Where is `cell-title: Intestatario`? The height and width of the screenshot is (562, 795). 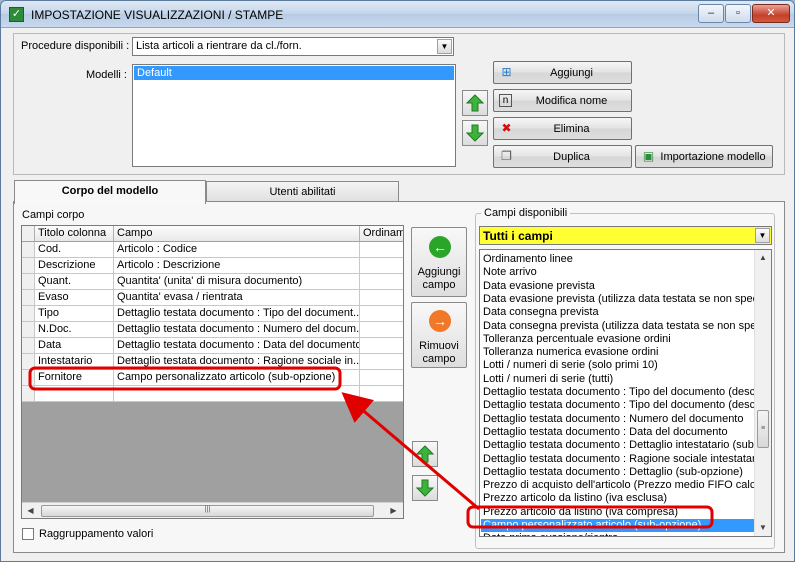 cell-title: Intestatario is located at coordinates (74, 362).